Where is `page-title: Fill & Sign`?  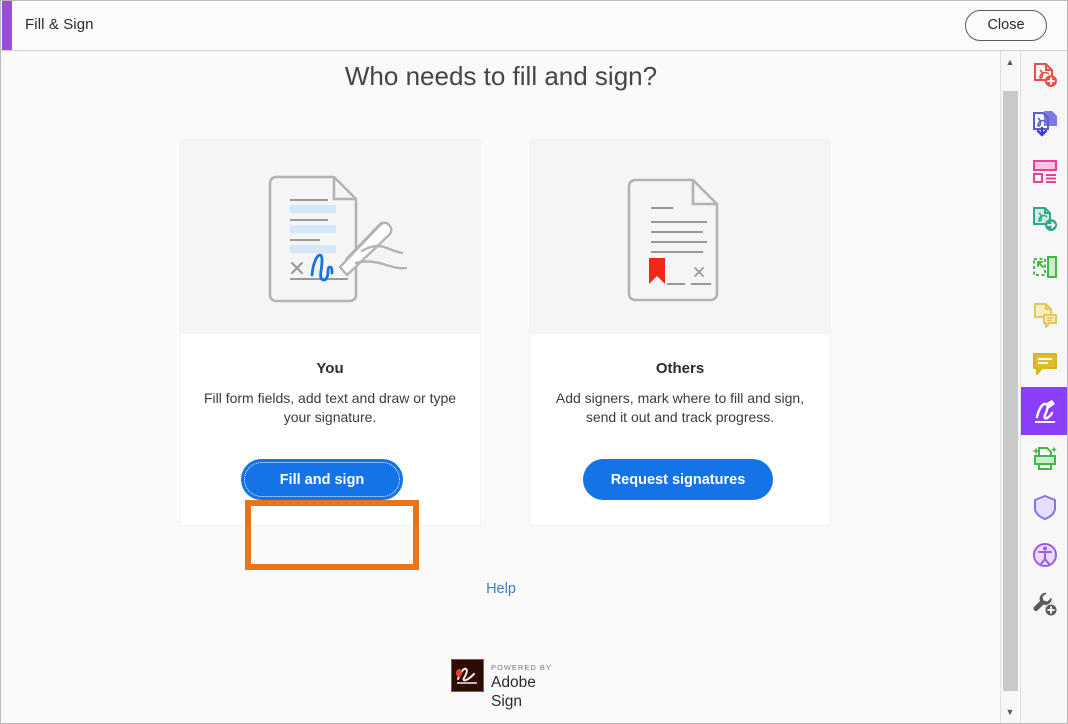 page-title: Fill & Sign is located at coordinates (59, 24).